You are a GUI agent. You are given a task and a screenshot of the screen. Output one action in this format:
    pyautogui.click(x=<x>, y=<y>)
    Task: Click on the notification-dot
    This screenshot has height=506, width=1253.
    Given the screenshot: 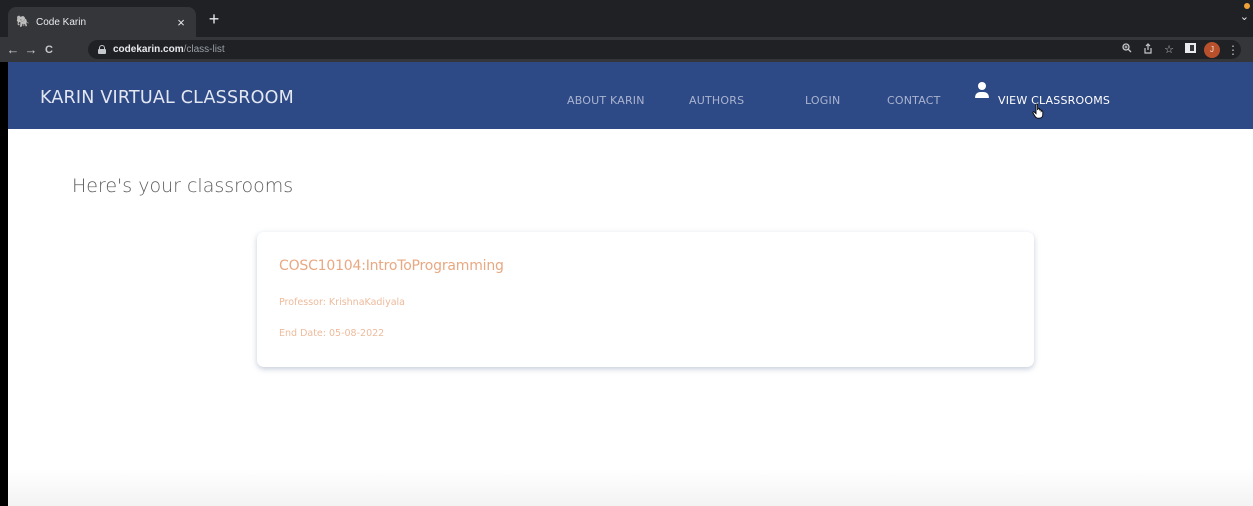 What is the action you would take?
    pyautogui.click(x=1247, y=6)
    